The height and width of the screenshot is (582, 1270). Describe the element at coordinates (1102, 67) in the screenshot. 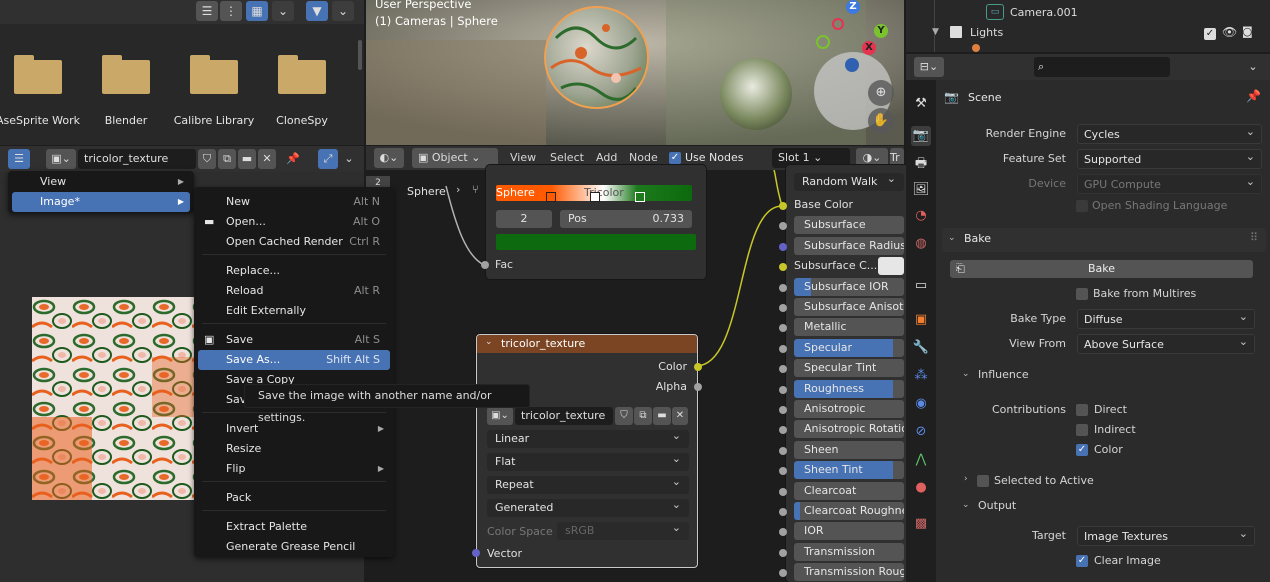

I see `search-input: ⌕` at that location.